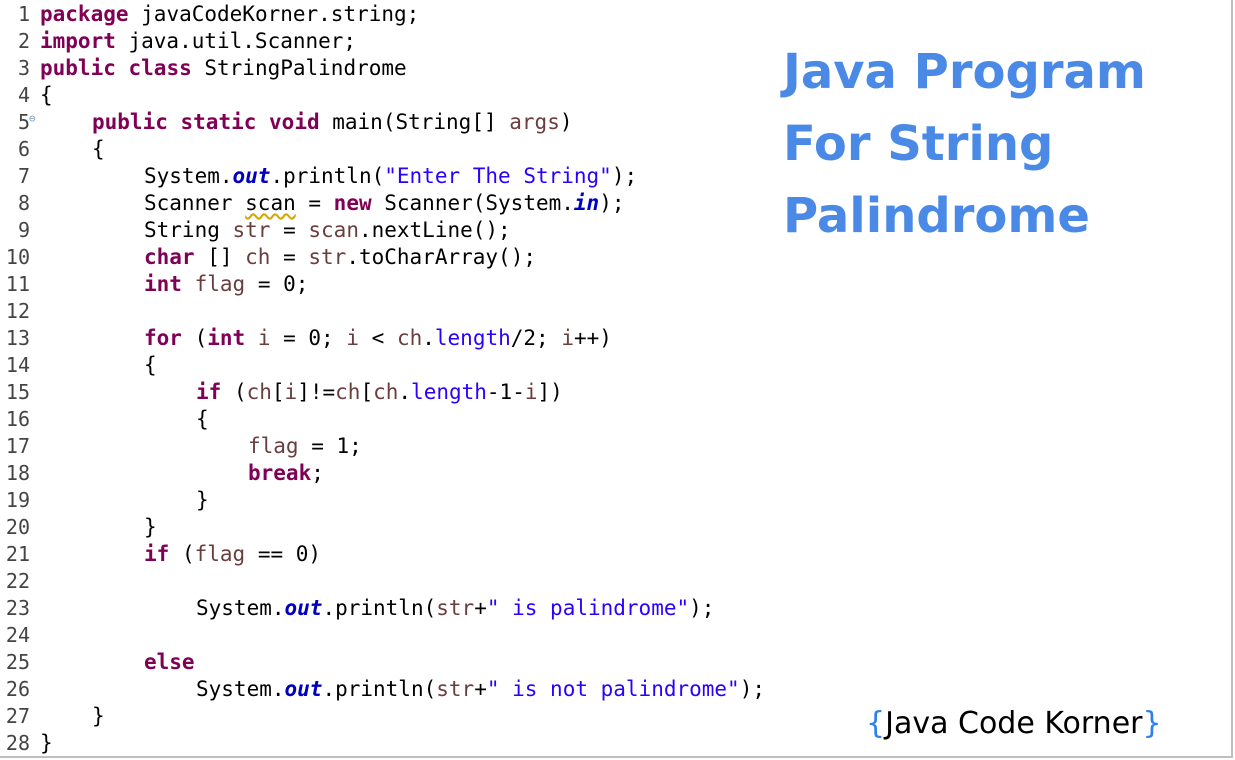  I want to click on line-number: 1, so click(23, 14).